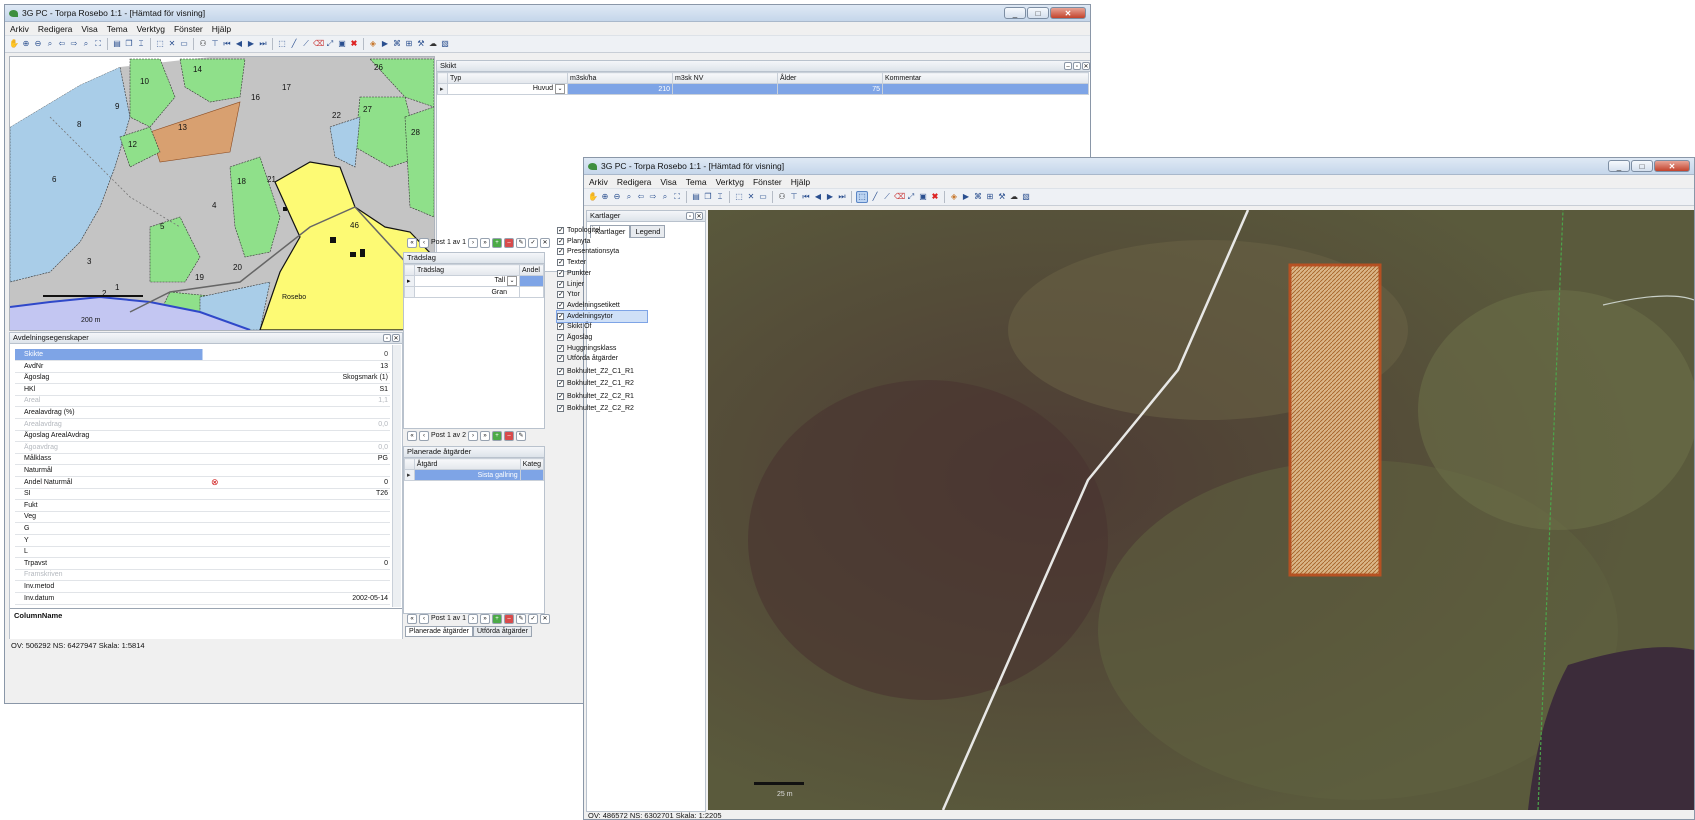  What do you see at coordinates (202, 552) in the screenshot?
I see `property-row: L` at bounding box center [202, 552].